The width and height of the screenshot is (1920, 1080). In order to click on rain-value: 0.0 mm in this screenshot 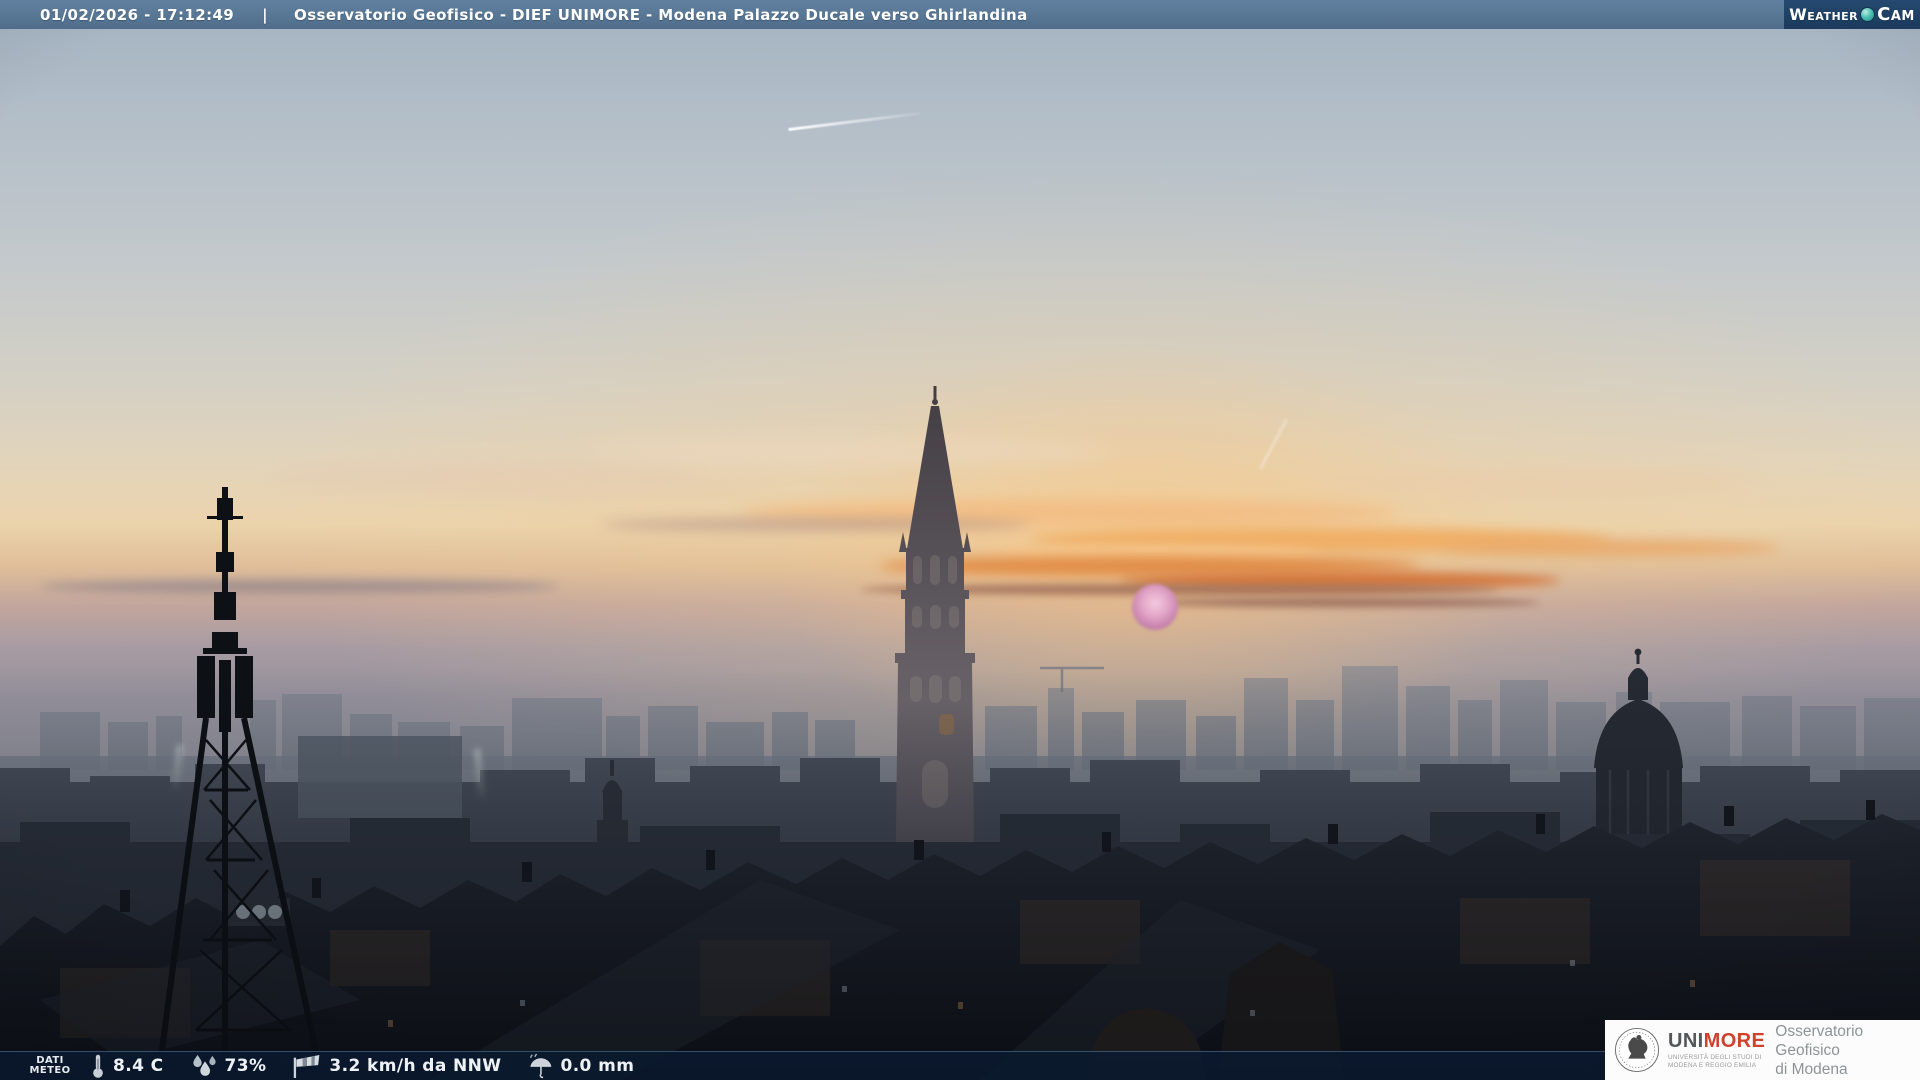, I will do `click(597, 1066)`.